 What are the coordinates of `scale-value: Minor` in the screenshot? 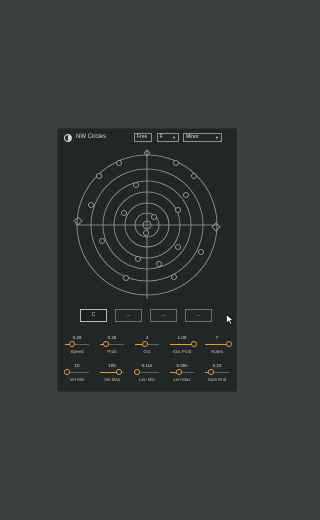 It's located at (192, 137).